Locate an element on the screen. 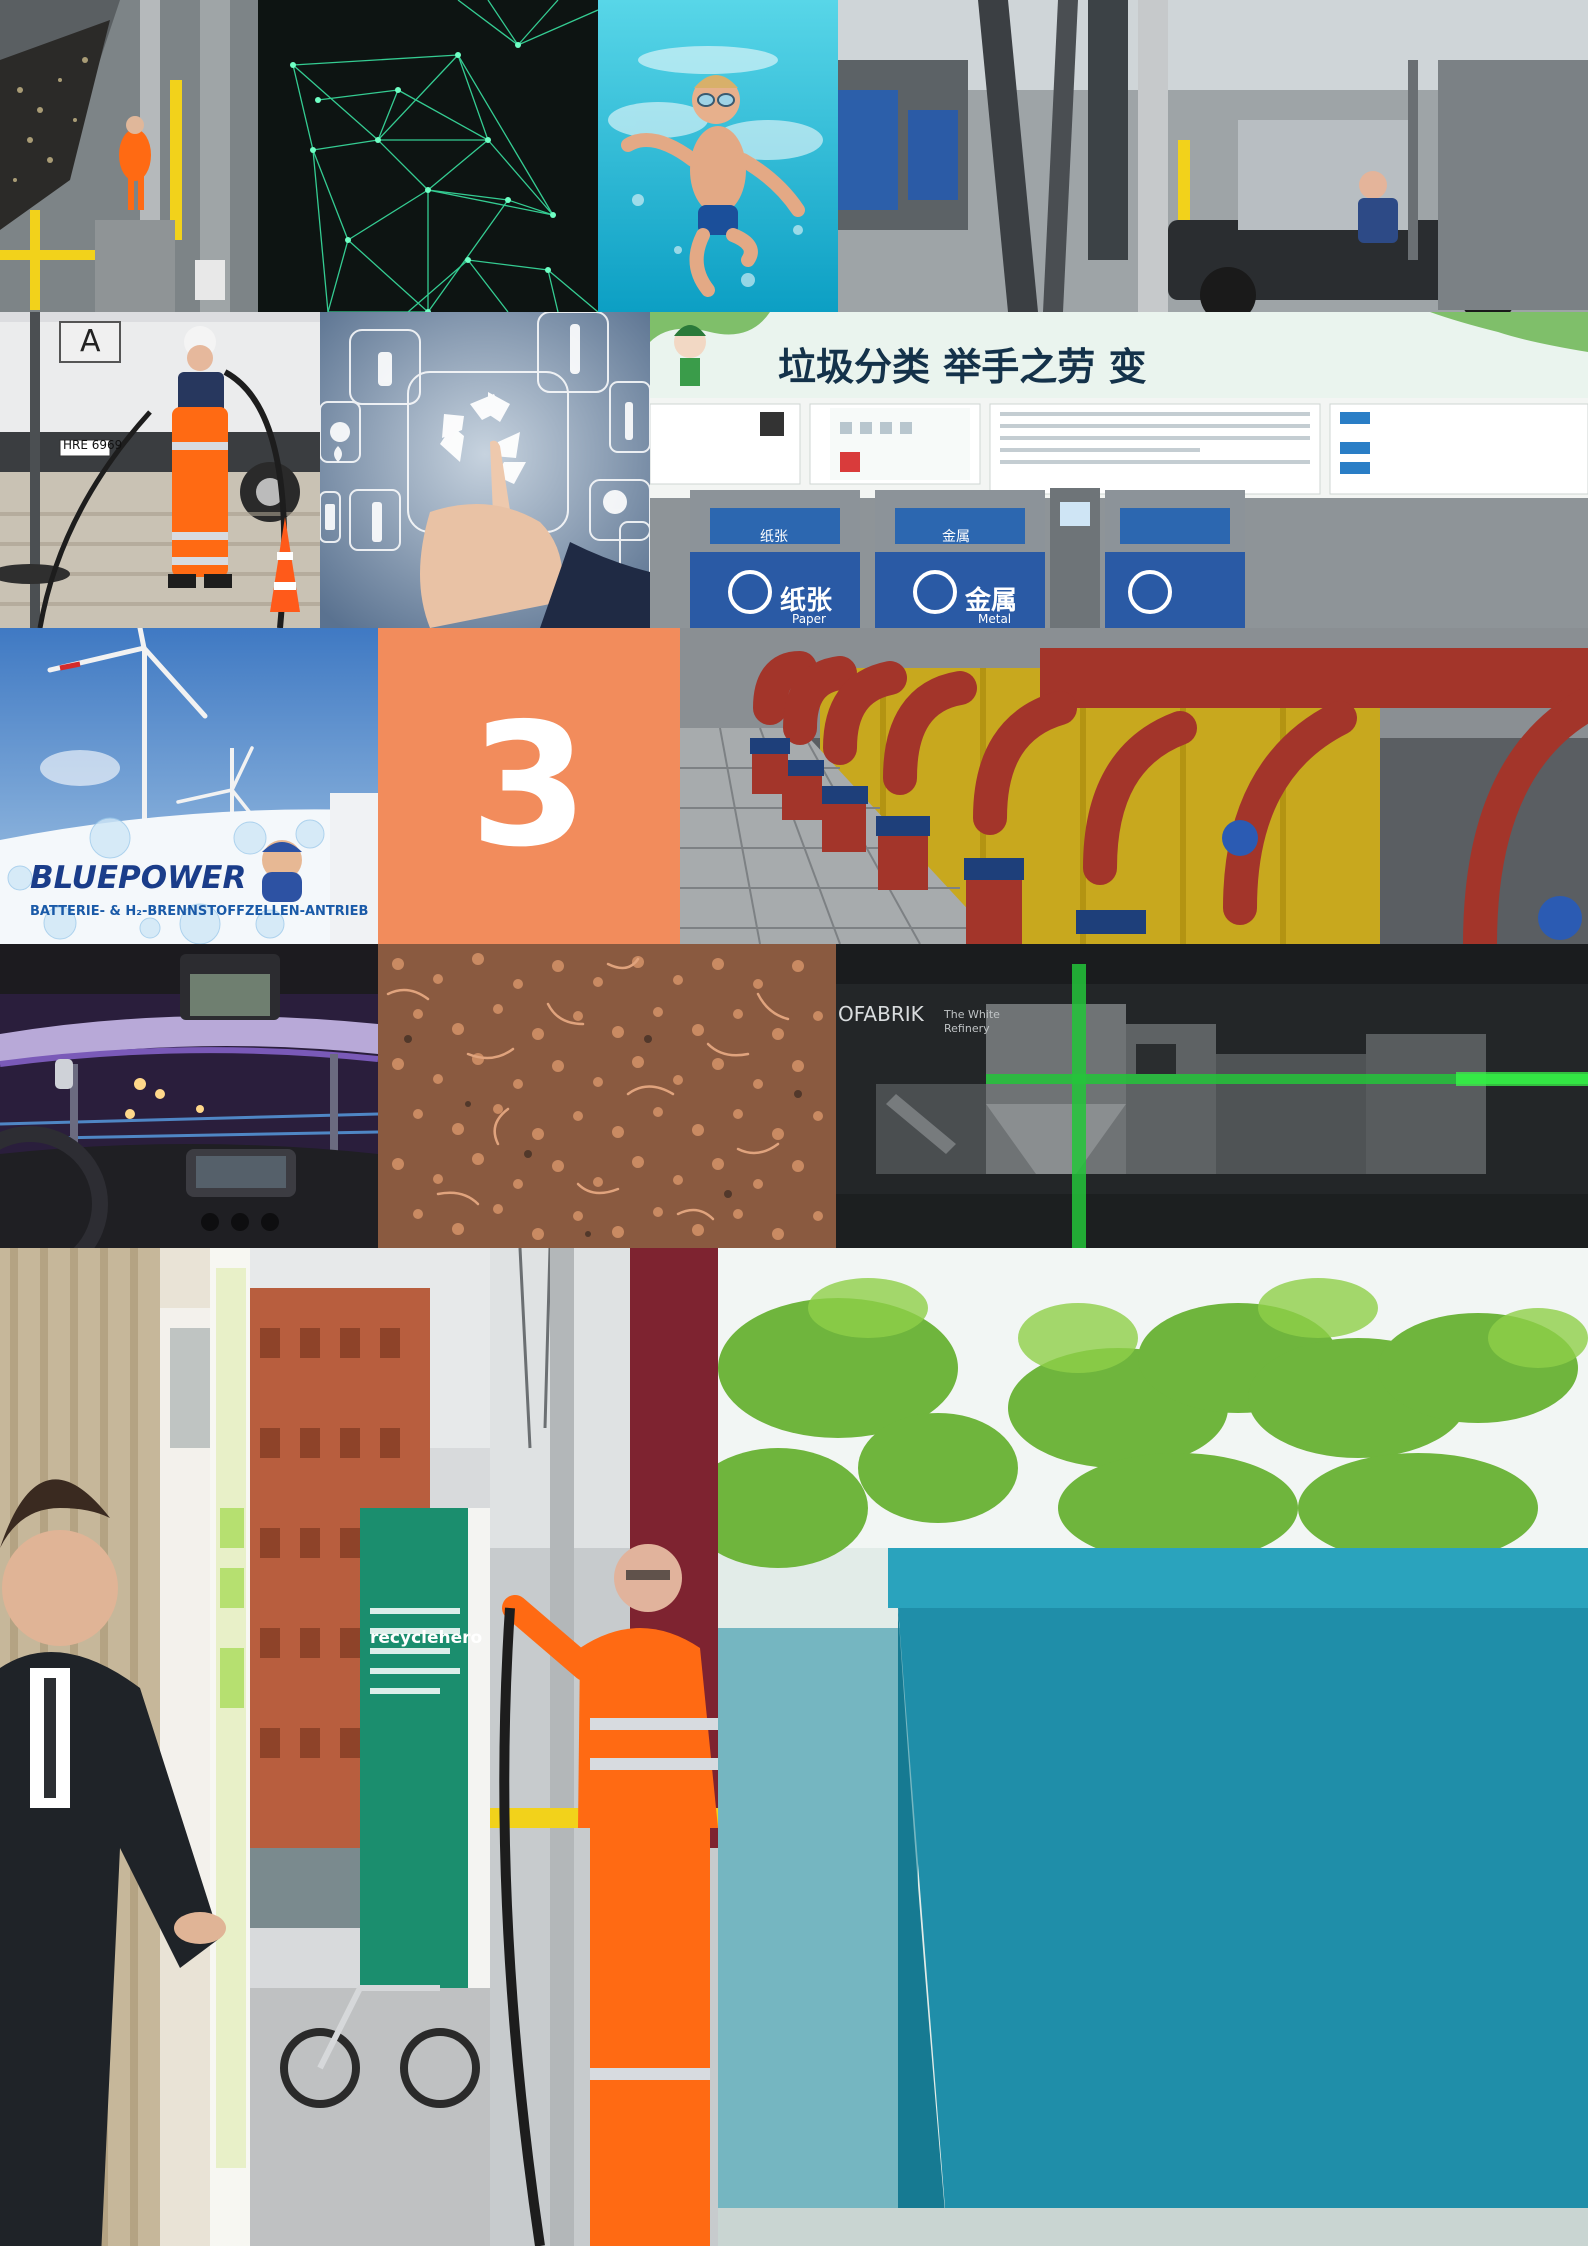  network-arrow-graphic is located at coordinates (428, 156).